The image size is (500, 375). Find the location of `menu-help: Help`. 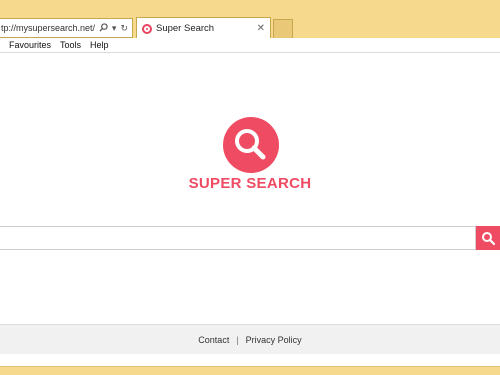

menu-help: Help is located at coordinates (99, 45).